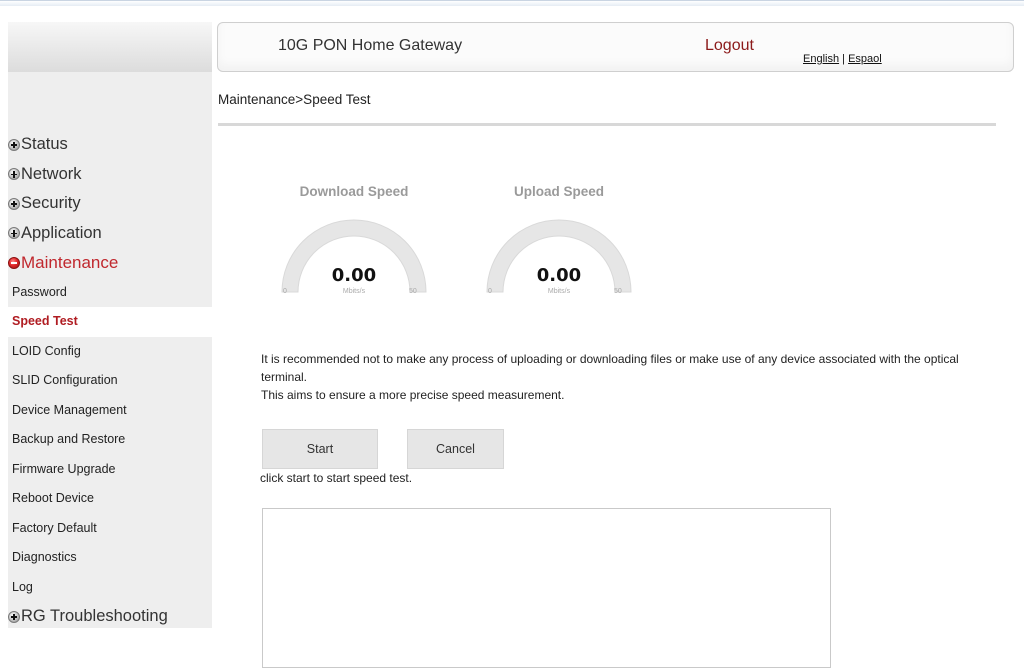  I want to click on submenu-item-diagnostics: Diagnostics, so click(110, 558).